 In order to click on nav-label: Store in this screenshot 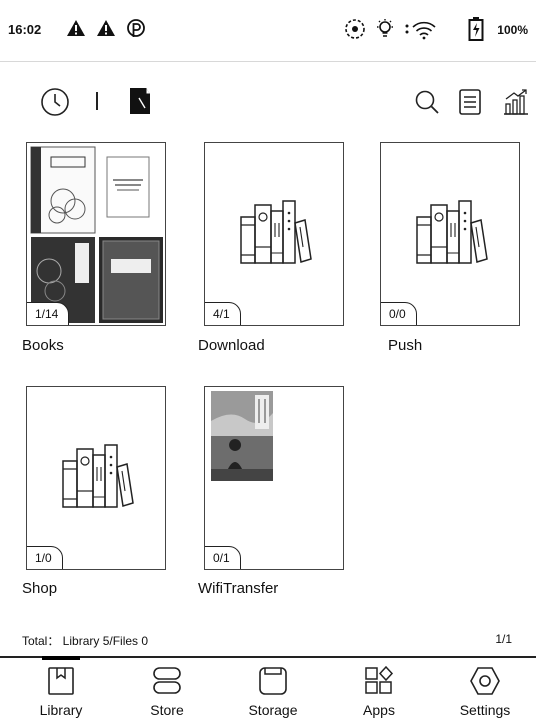, I will do `click(167, 710)`.